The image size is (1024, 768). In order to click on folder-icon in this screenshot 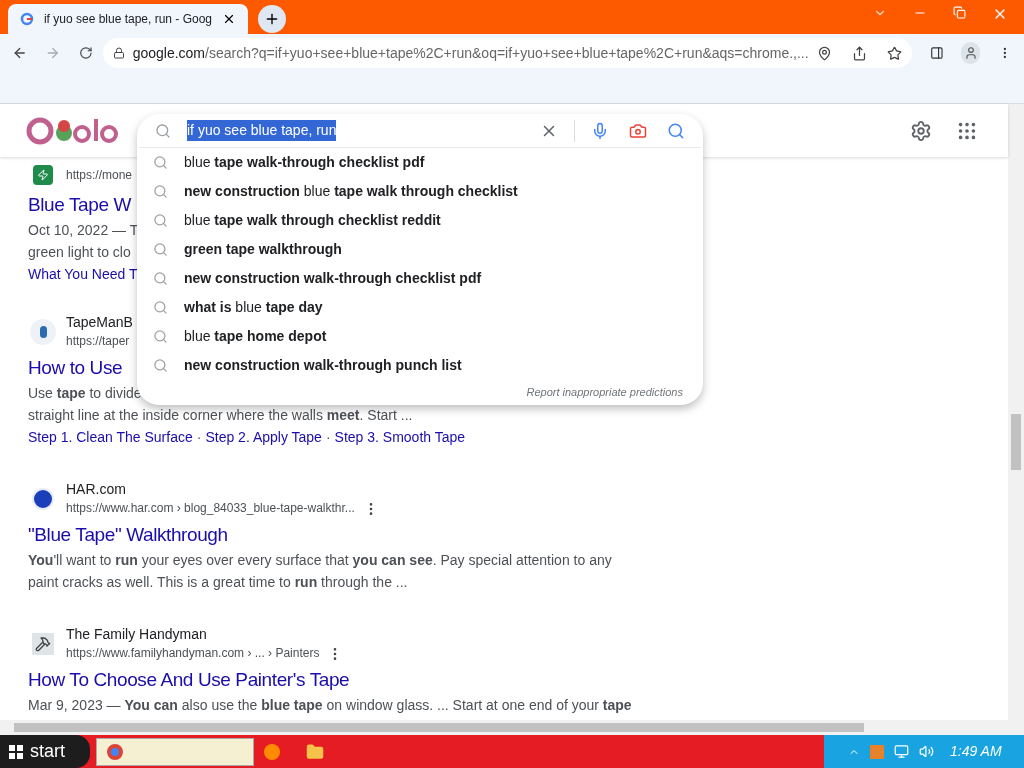, I will do `click(315, 751)`.